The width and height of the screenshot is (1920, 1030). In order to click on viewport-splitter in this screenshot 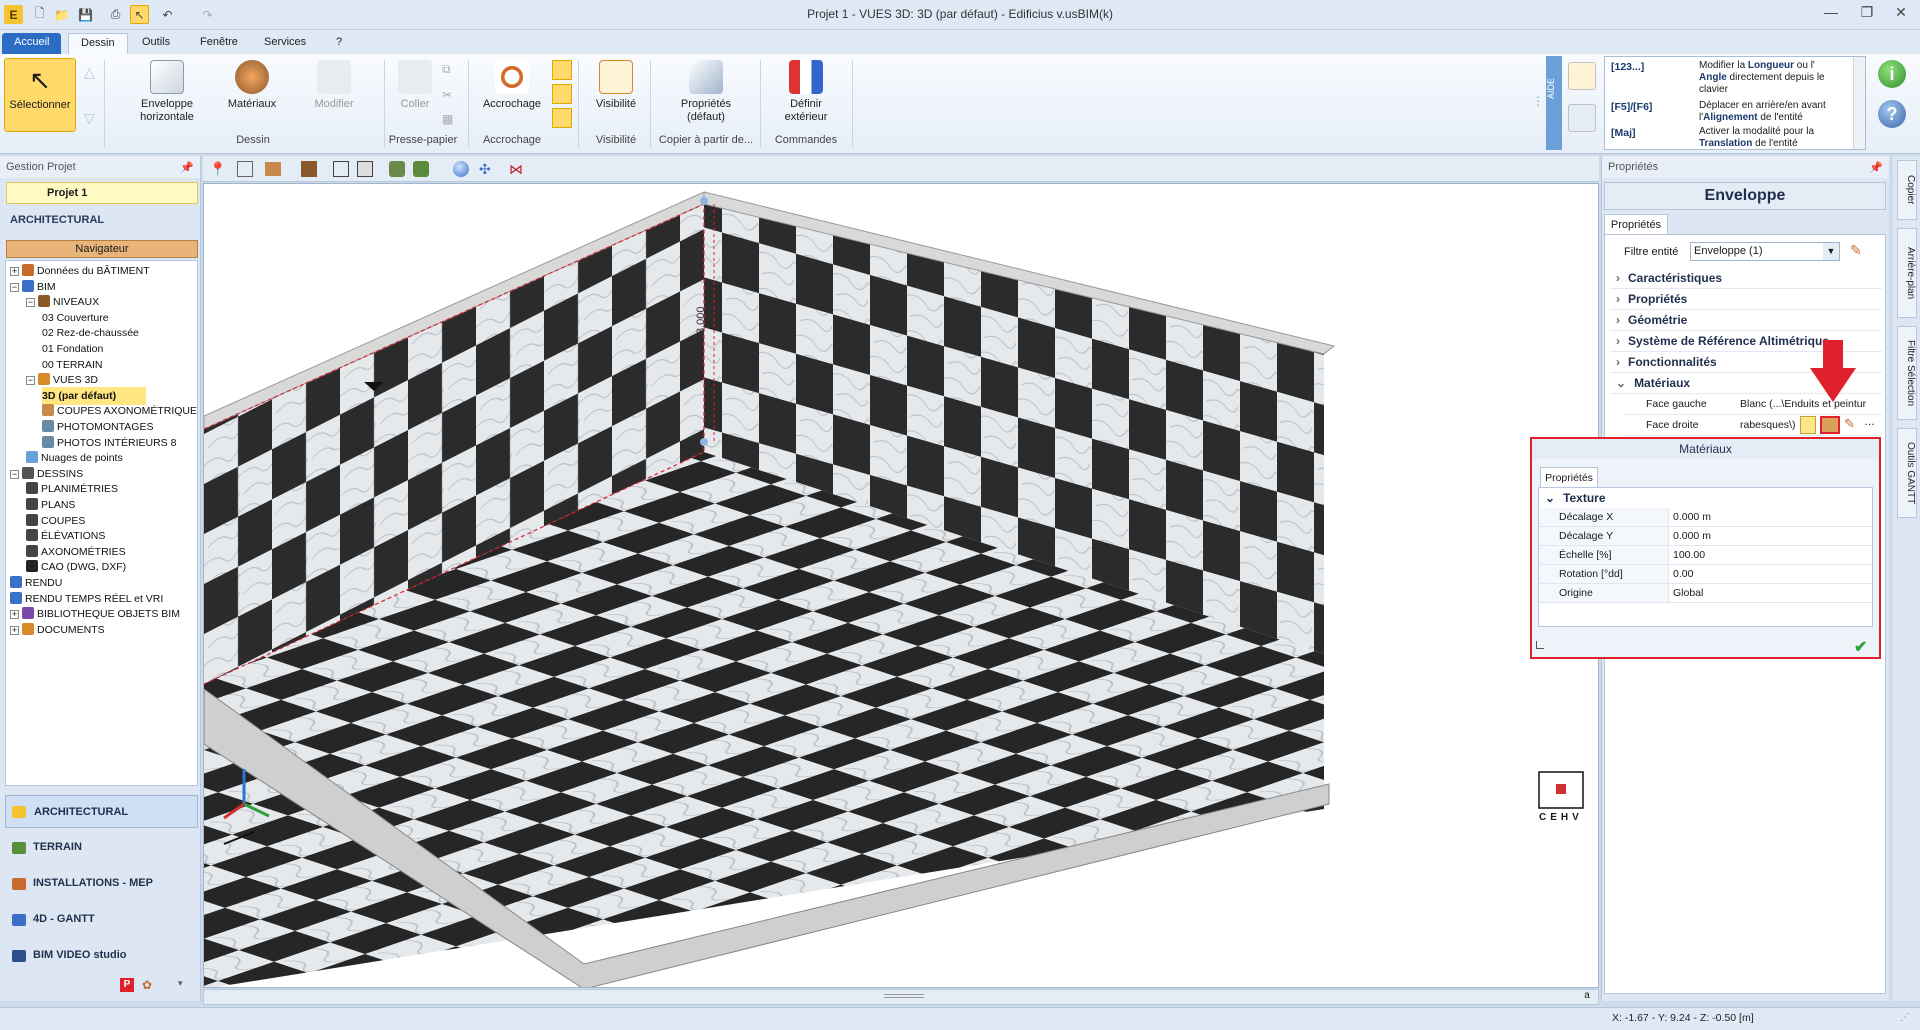, I will do `click(901, 997)`.